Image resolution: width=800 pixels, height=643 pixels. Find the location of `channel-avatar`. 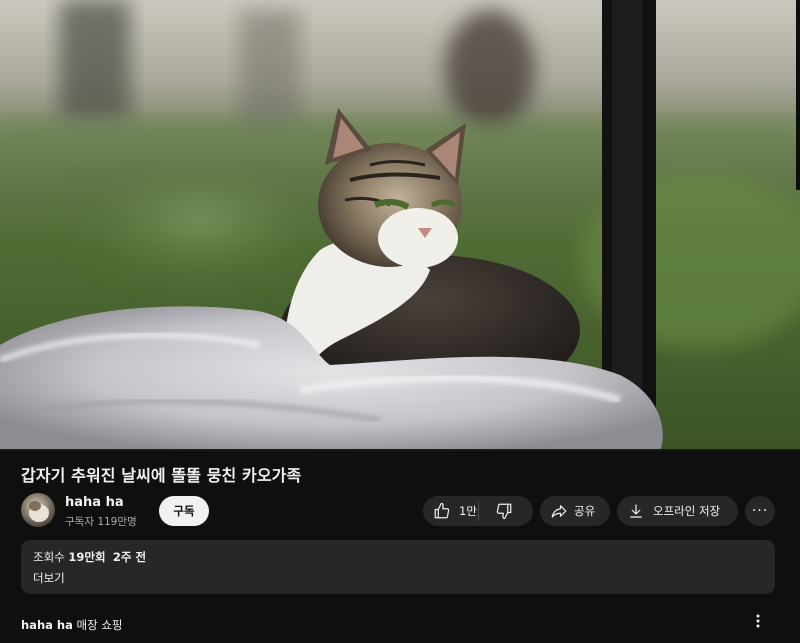

channel-avatar is located at coordinates (38, 510).